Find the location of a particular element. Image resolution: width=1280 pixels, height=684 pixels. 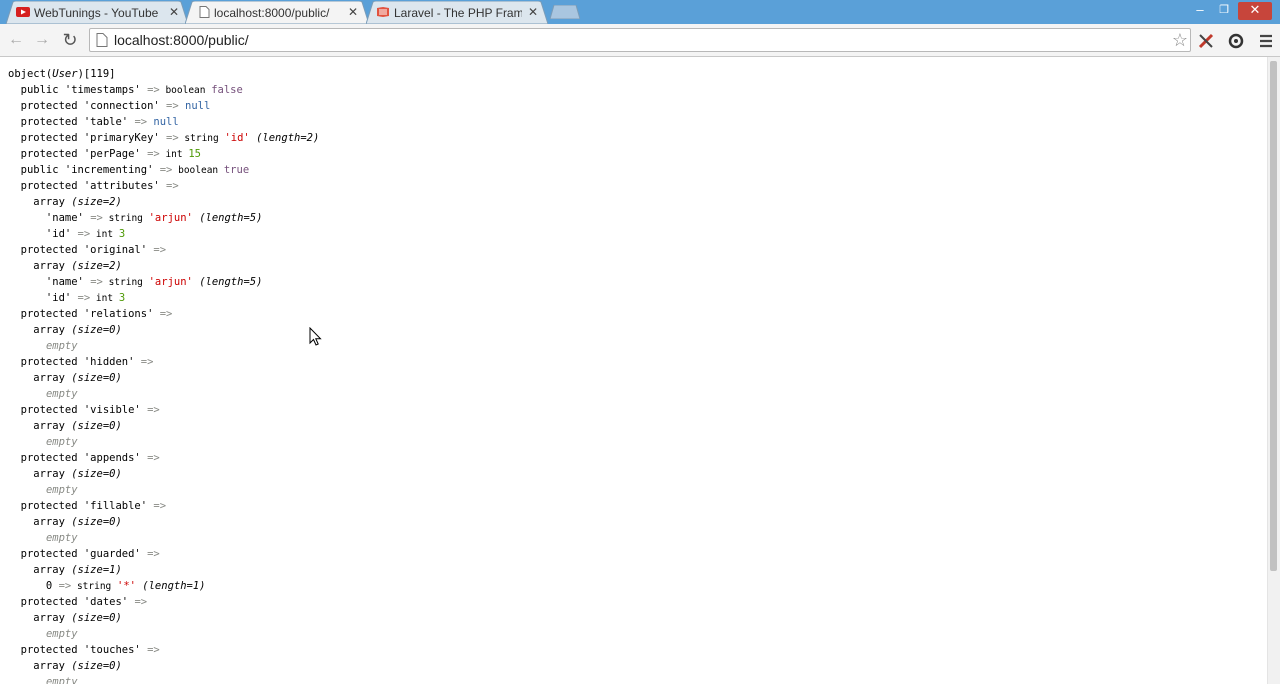

dump-line: protected 'connection' => null is located at coordinates (163, 106).